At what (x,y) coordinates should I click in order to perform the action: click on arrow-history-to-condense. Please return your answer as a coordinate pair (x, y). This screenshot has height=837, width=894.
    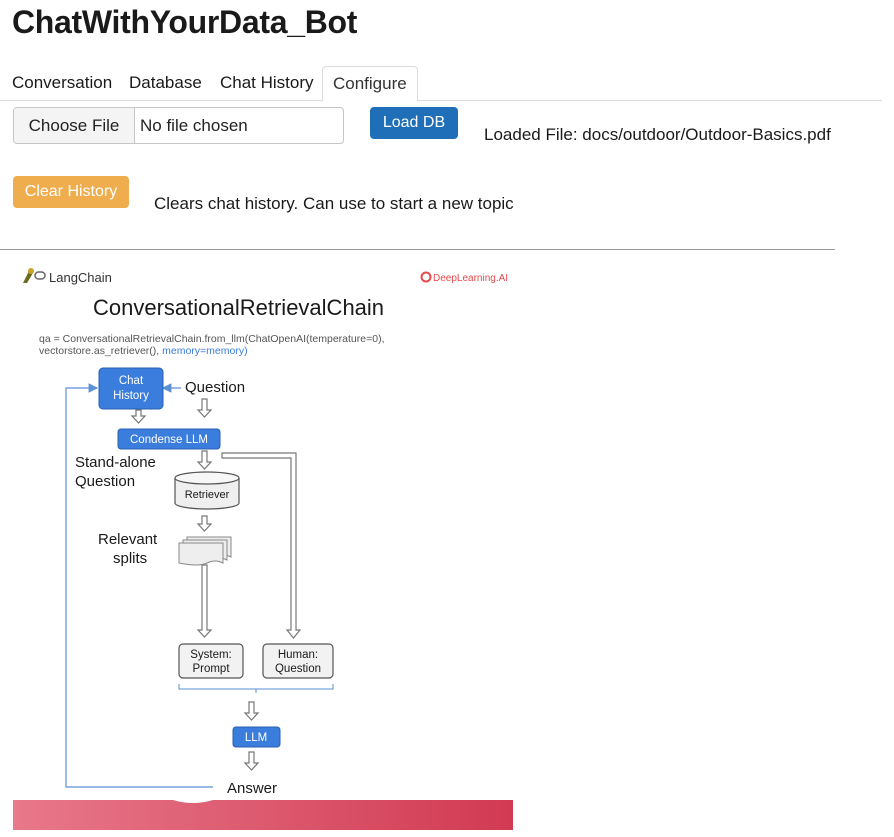
    Looking at the image, I should click on (138, 416).